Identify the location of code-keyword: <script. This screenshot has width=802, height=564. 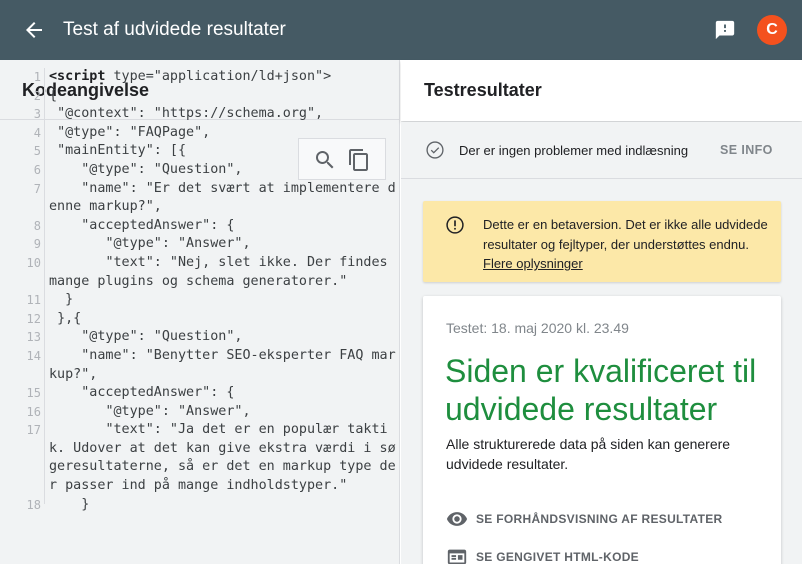
(77, 76).